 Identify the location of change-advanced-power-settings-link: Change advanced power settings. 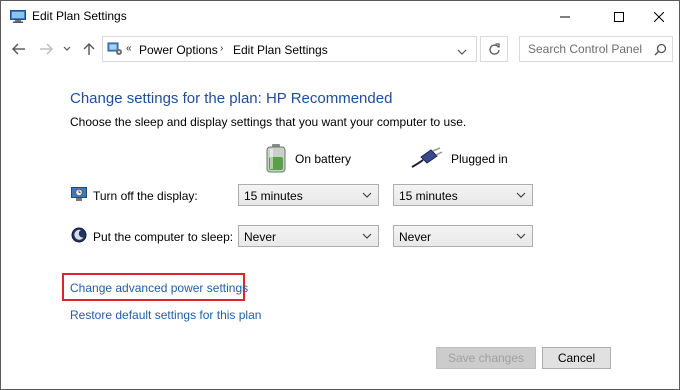
(159, 288).